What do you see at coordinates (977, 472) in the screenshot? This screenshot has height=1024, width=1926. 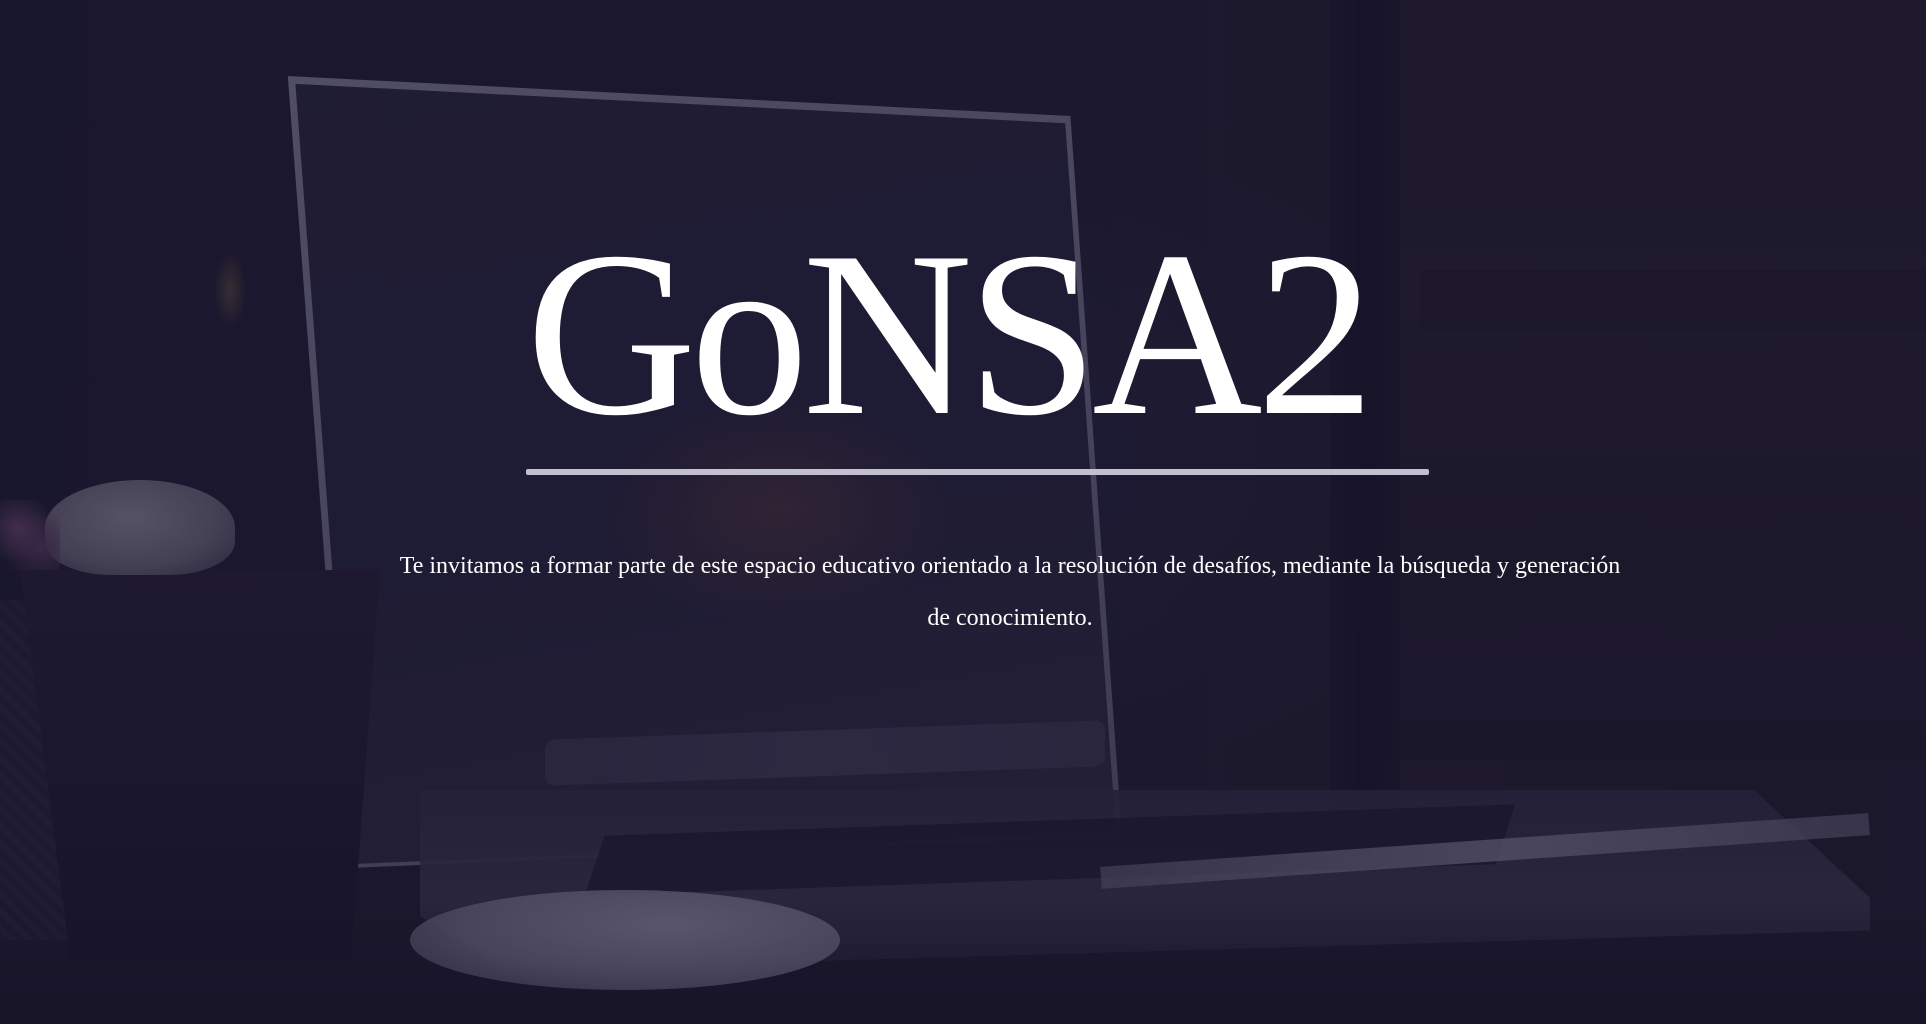 I see `title-divider` at bounding box center [977, 472].